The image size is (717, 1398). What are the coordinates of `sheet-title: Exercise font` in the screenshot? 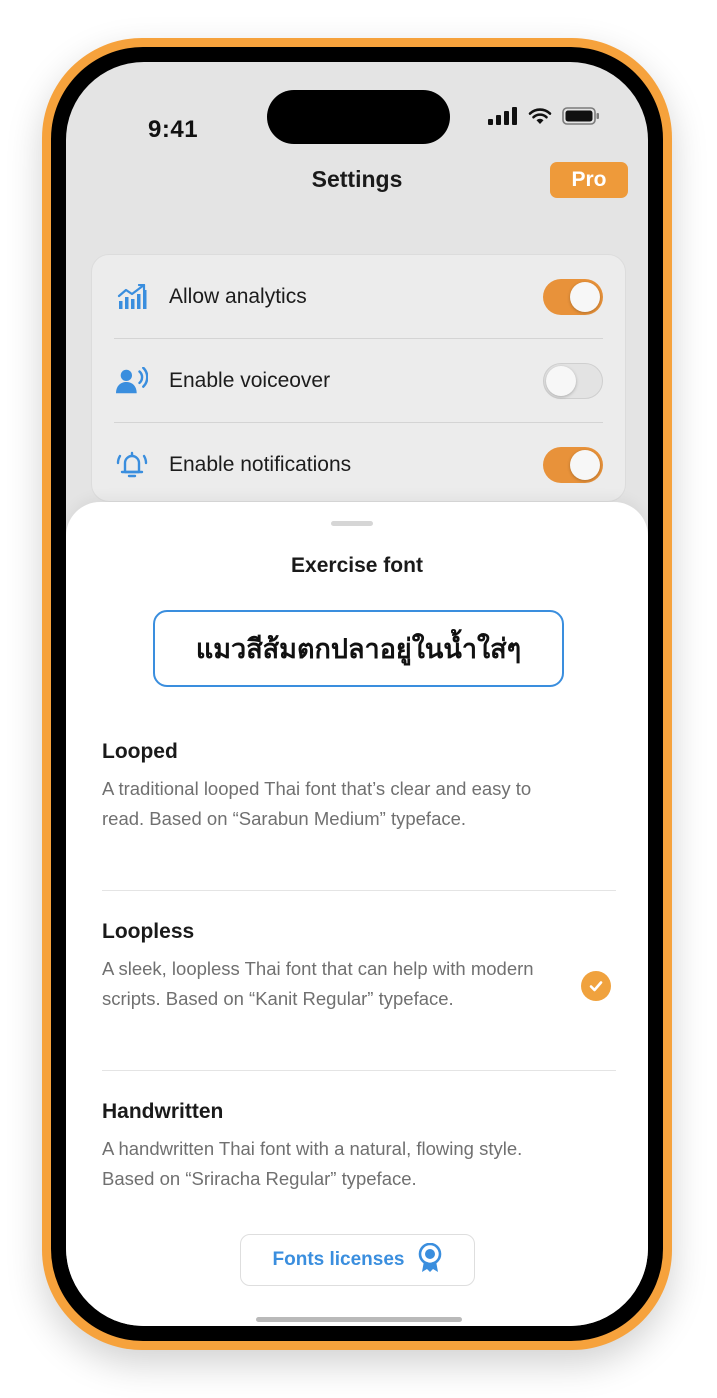 It's located at (357, 565).